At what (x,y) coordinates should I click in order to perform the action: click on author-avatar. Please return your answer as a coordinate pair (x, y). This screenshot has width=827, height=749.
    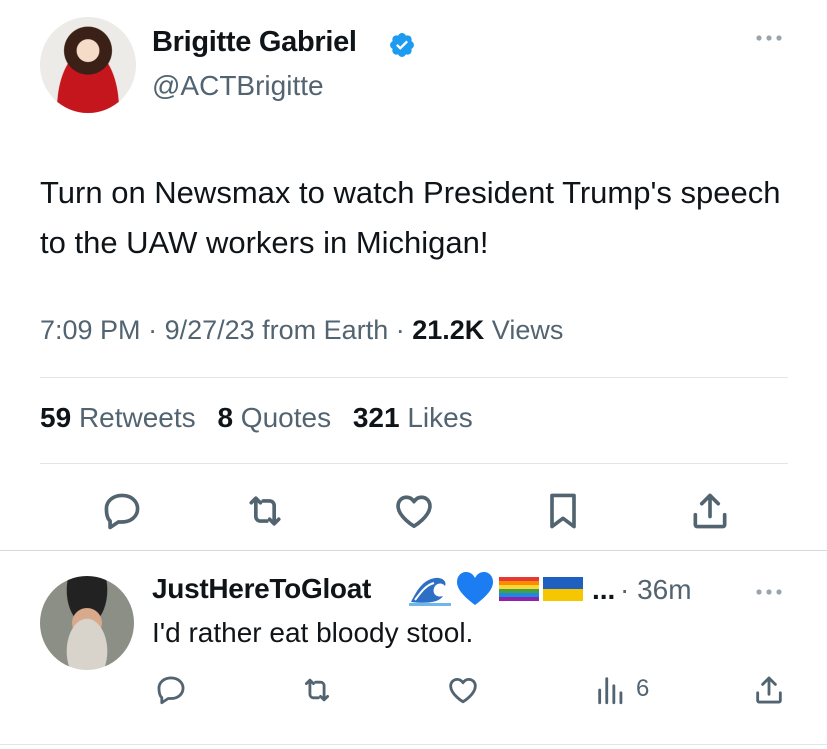
    Looking at the image, I should click on (88, 65).